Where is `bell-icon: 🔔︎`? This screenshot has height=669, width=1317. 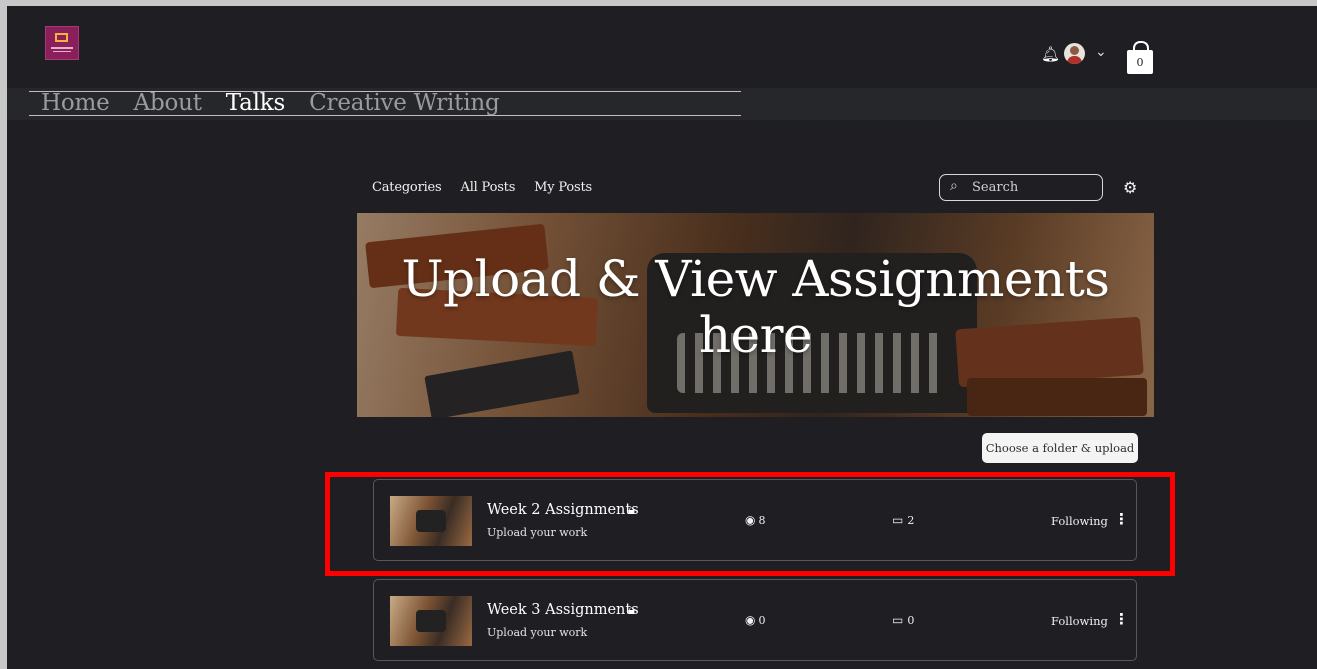 bell-icon: 🔔︎ is located at coordinates (1050, 54).